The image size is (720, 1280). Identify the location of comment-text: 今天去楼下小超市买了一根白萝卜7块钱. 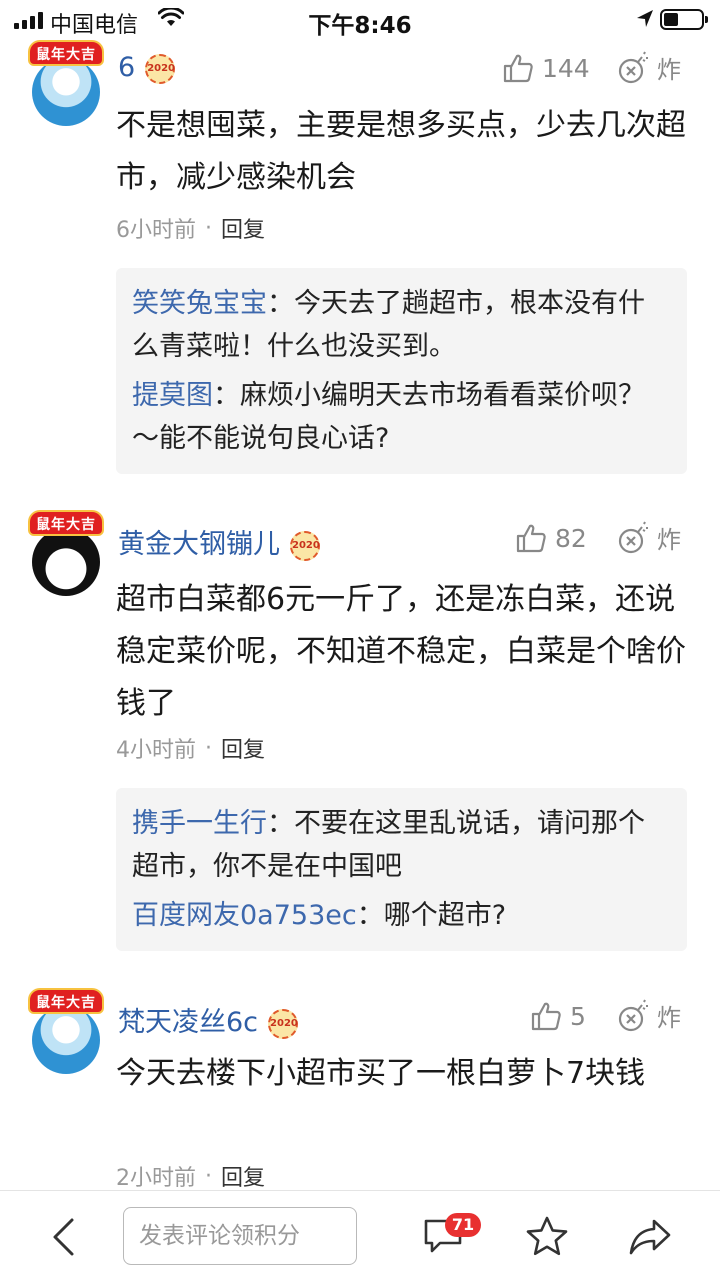
(381, 1073).